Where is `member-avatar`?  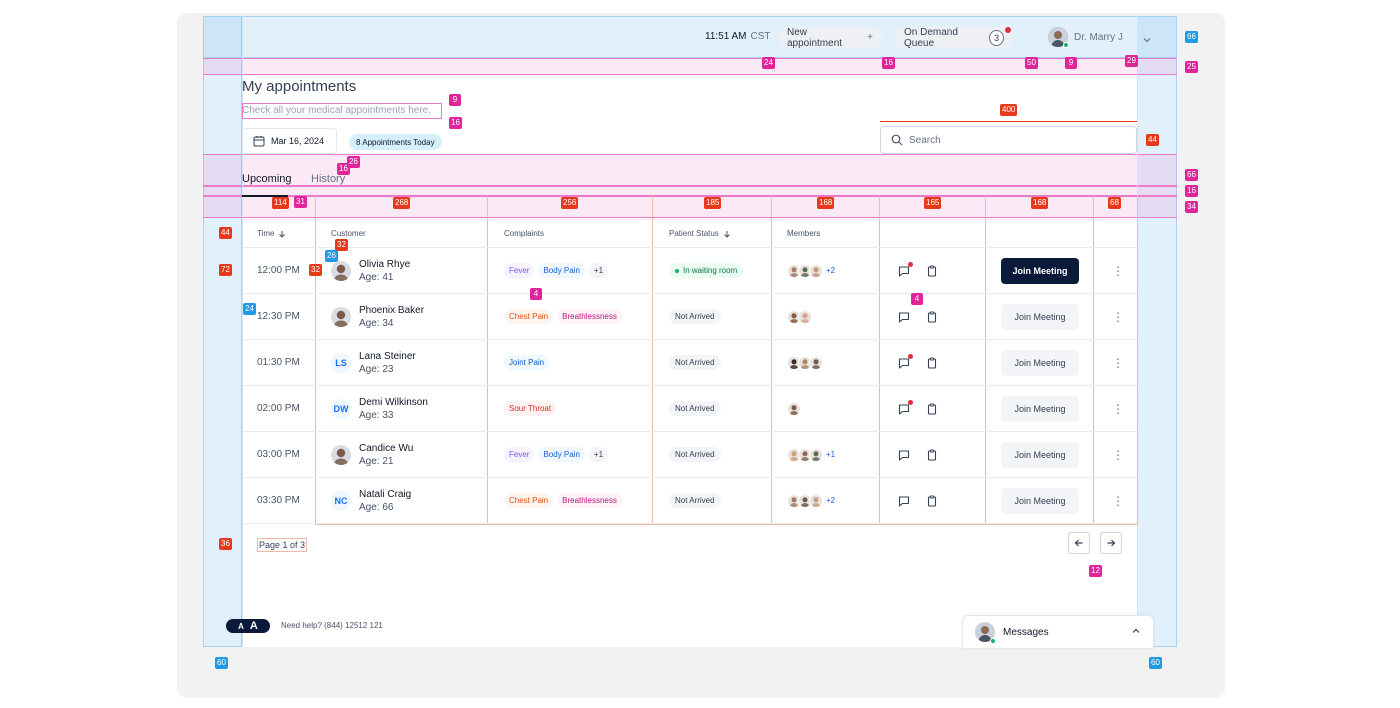
member-avatar is located at coordinates (816, 362).